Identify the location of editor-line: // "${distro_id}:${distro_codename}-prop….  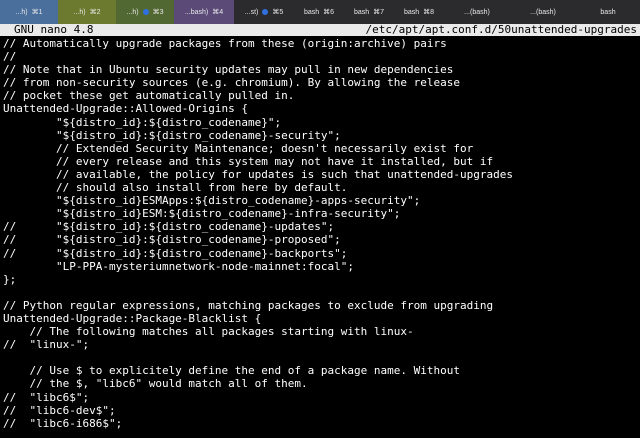
(172, 240).